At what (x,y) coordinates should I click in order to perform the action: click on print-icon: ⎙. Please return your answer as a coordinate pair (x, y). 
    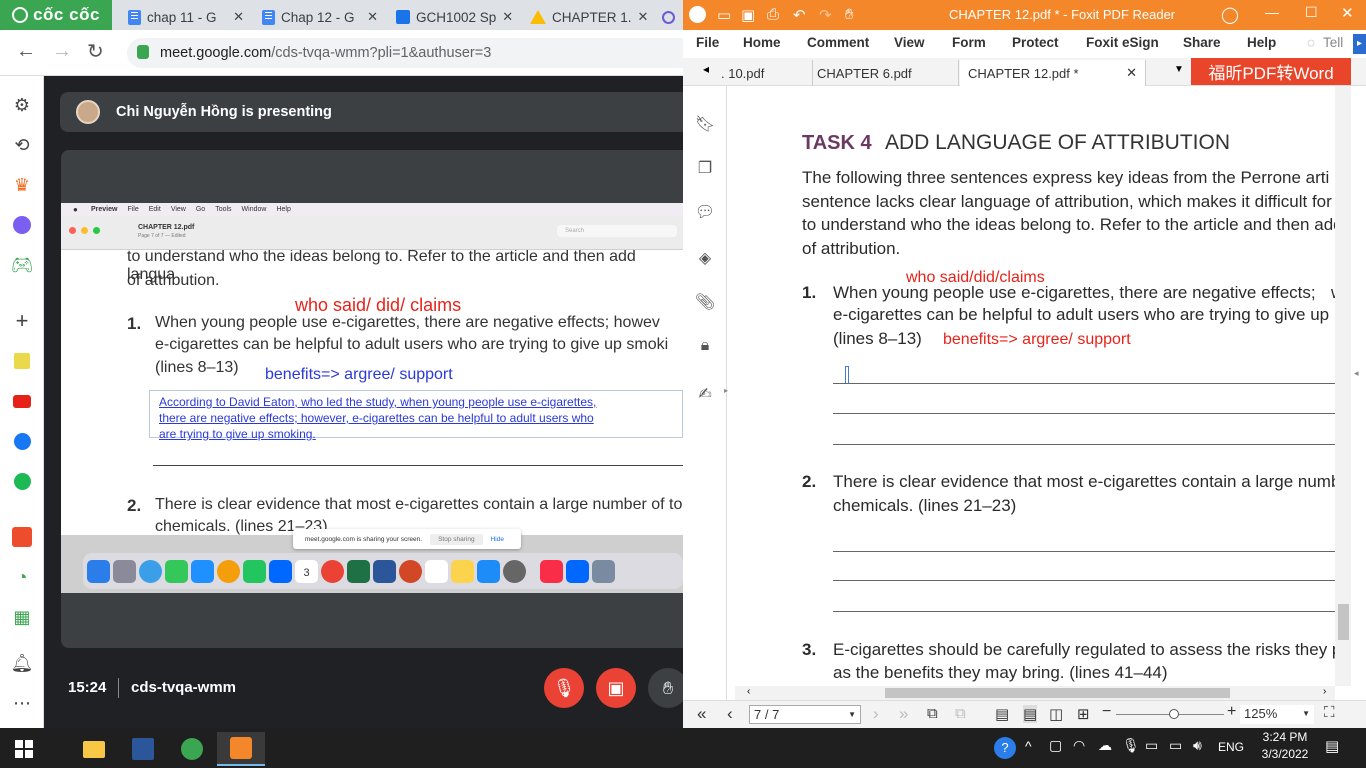
    Looking at the image, I should click on (773, 14).